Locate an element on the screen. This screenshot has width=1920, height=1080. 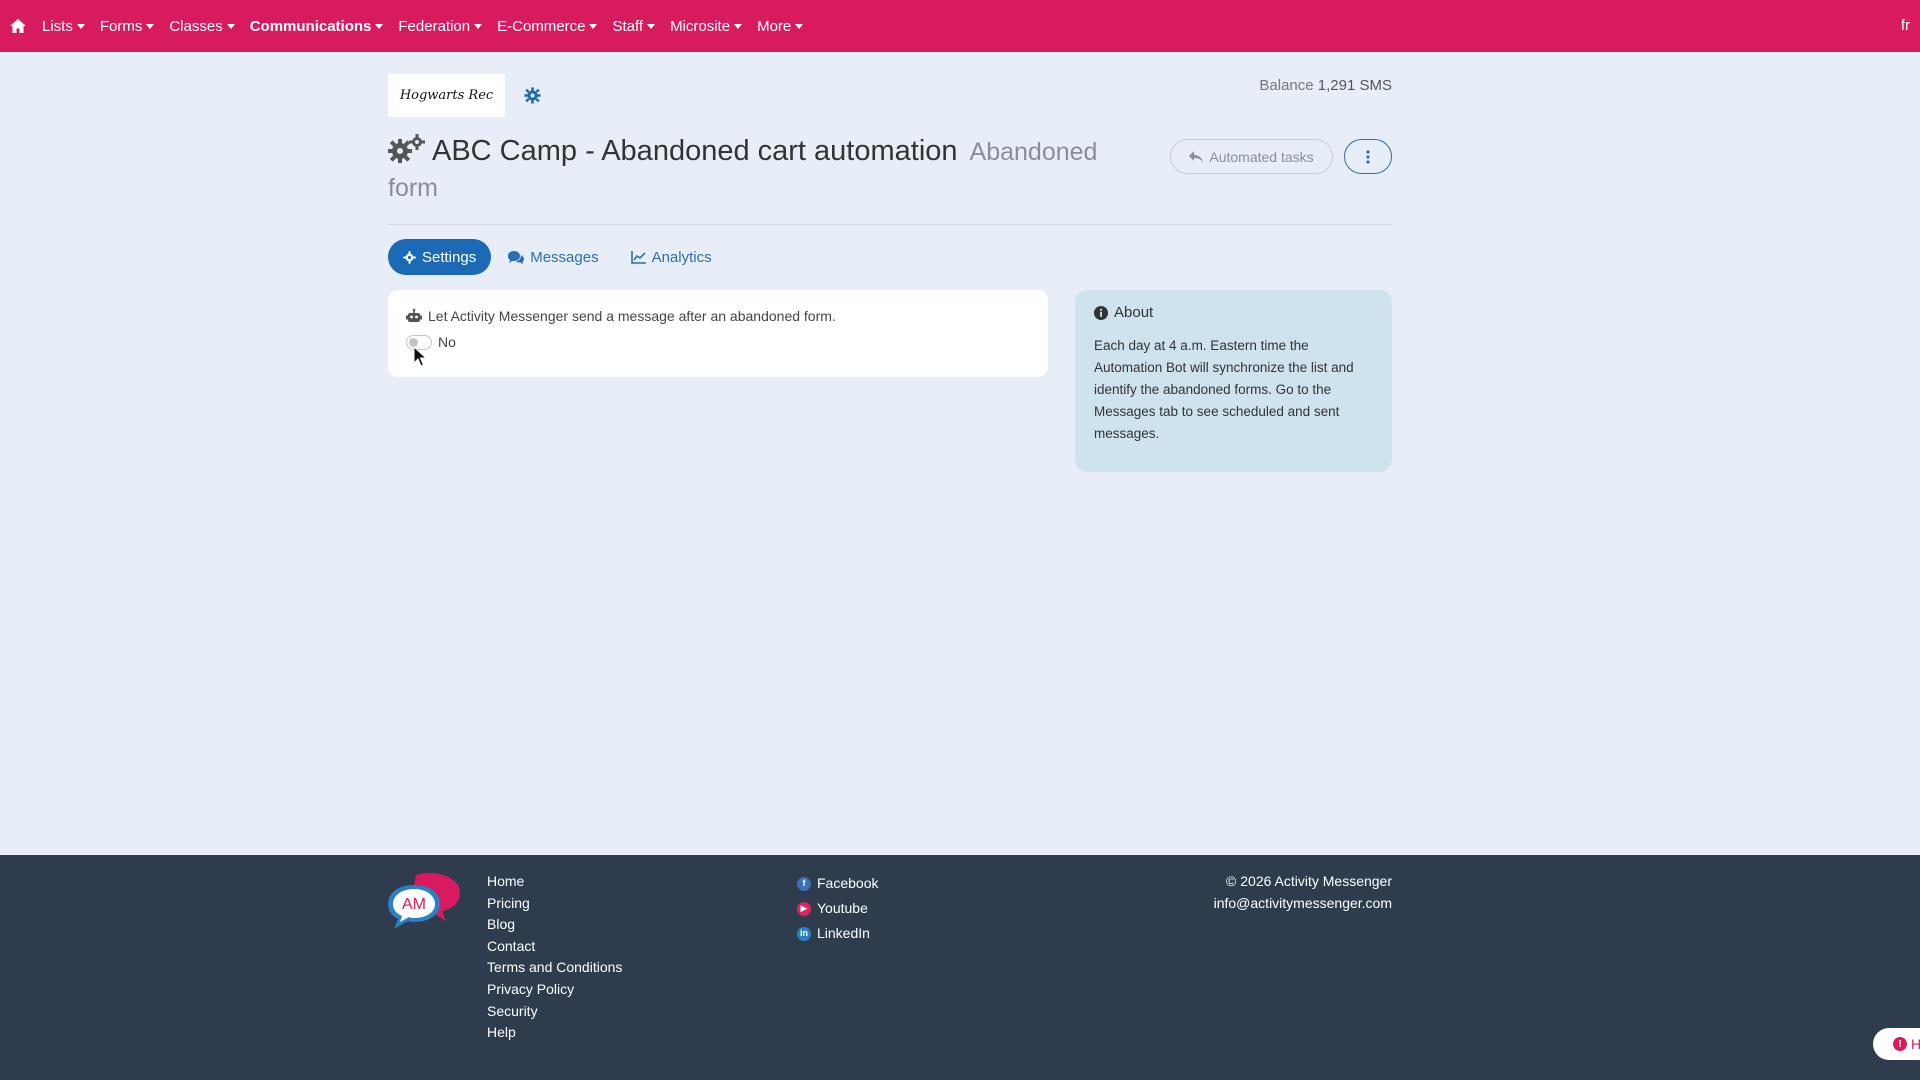
help-widget-button: ! H is located at coordinates (1896, 1044).